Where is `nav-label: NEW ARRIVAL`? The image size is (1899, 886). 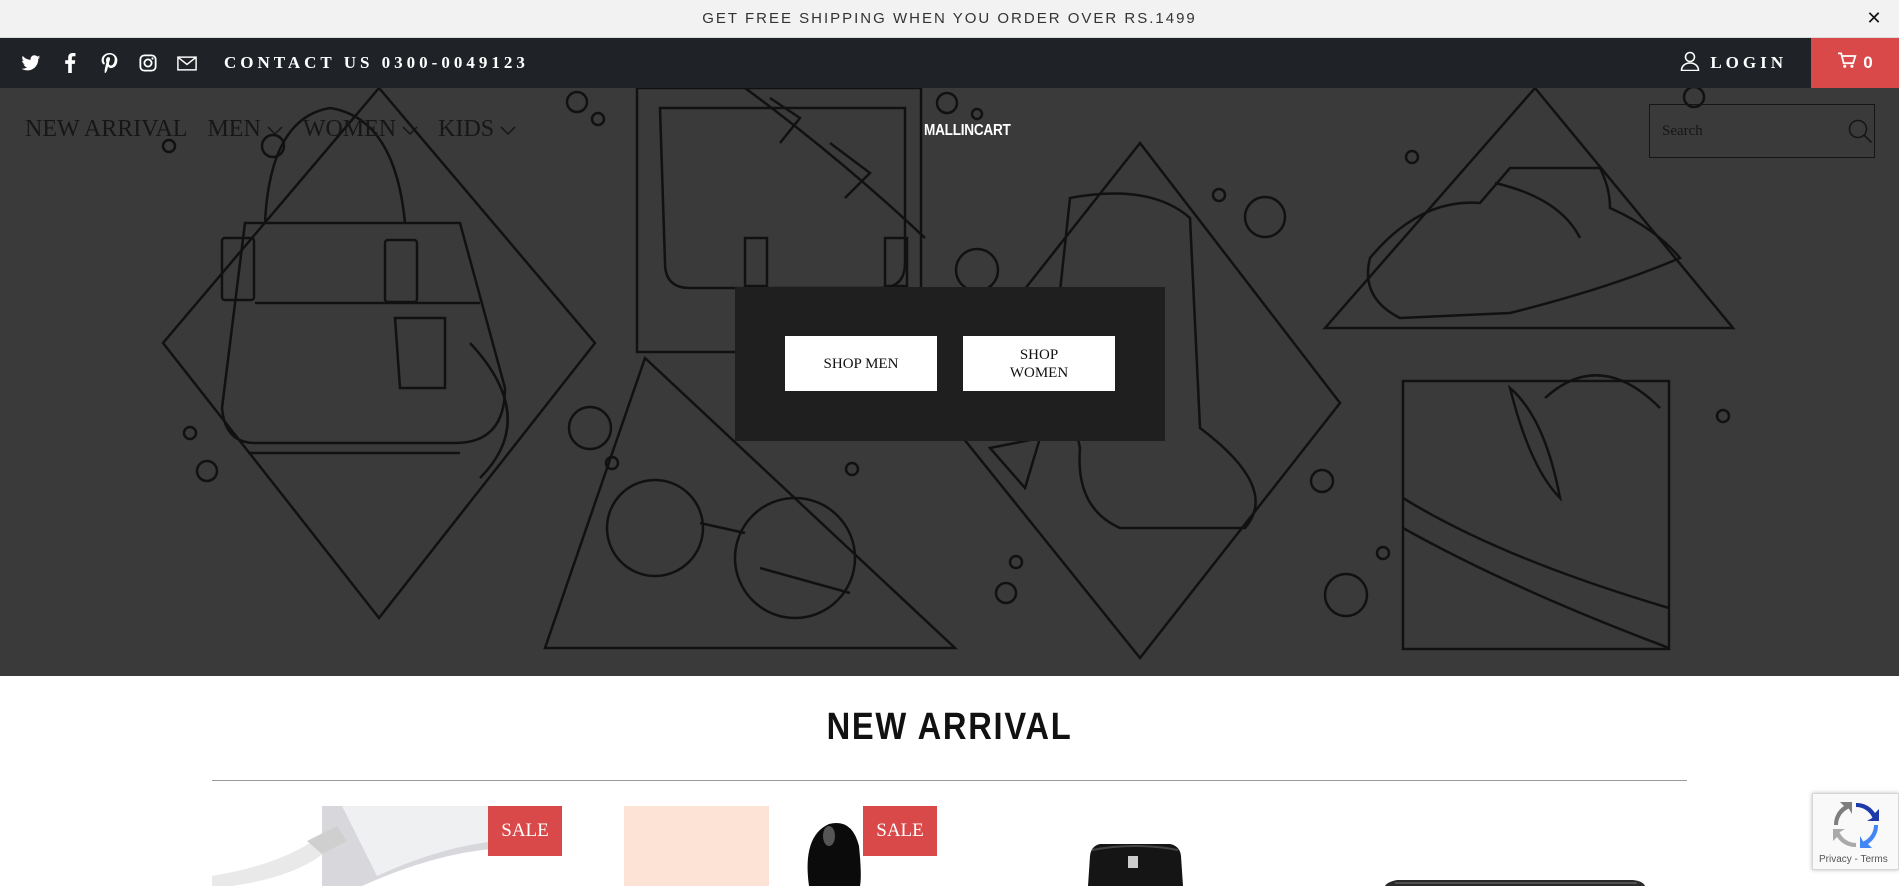 nav-label: NEW ARRIVAL is located at coordinates (106, 129).